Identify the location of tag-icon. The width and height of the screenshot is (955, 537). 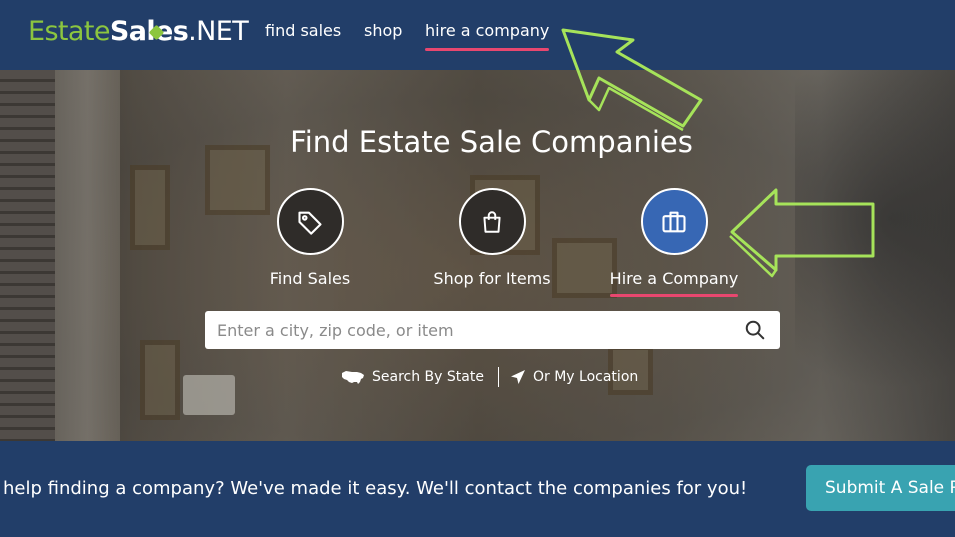
(310, 223).